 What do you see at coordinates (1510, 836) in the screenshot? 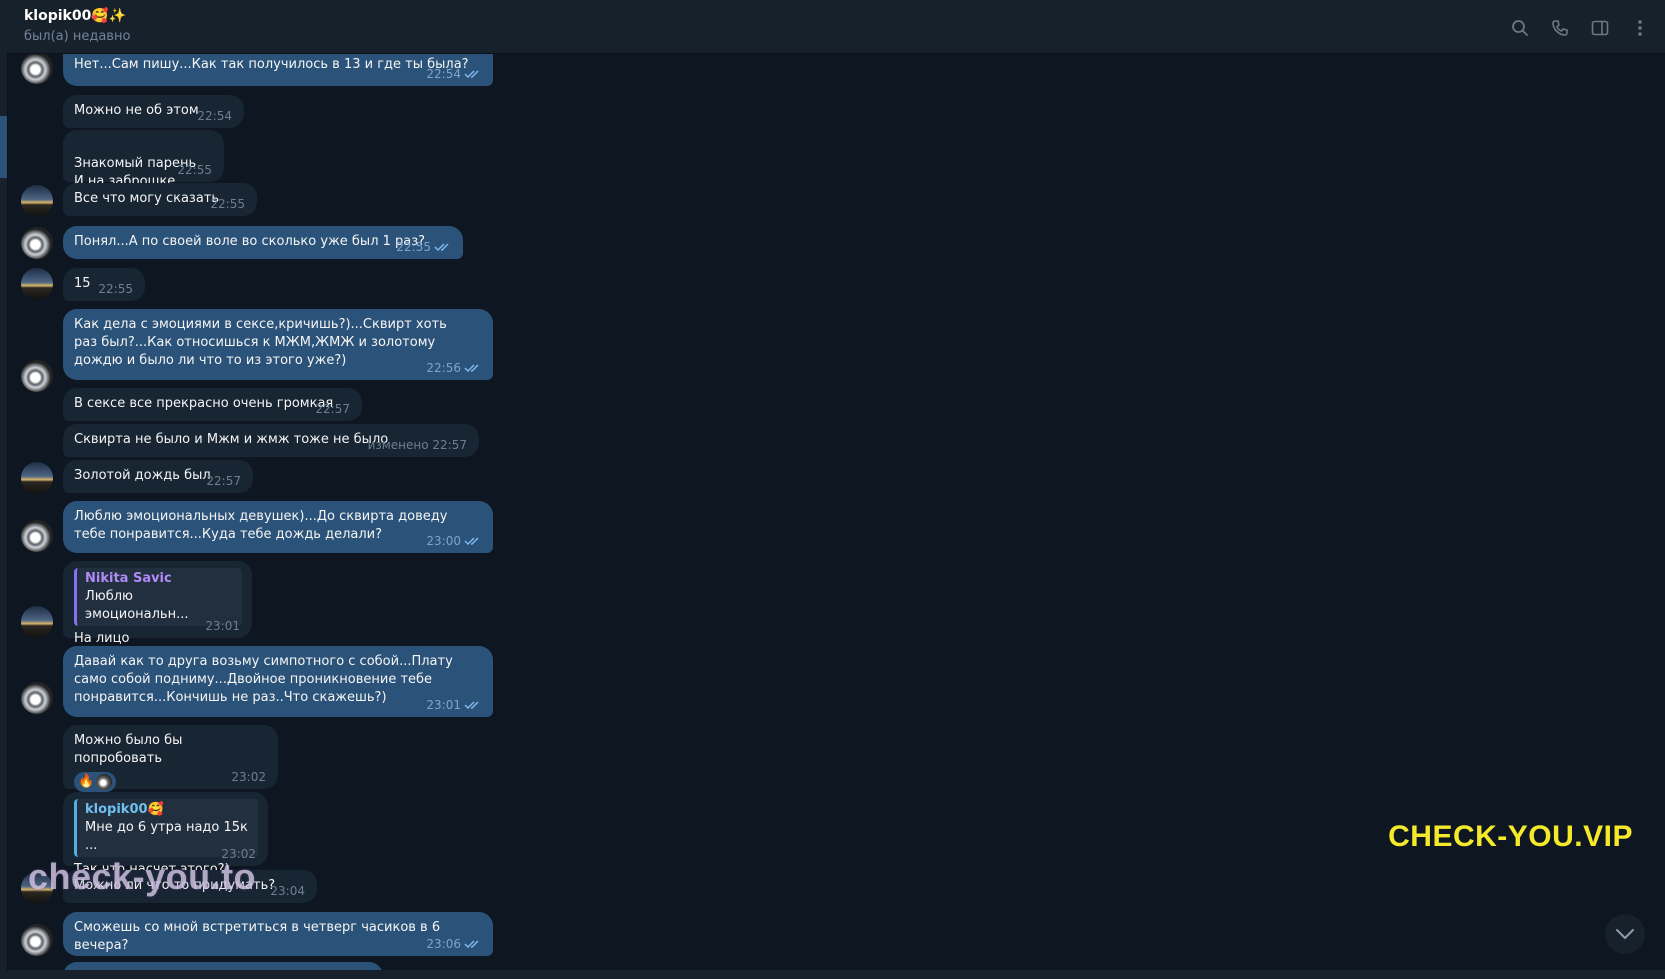
I see `watermark-right: CHECK-YOU.VIP` at bounding box center [1510, 836].